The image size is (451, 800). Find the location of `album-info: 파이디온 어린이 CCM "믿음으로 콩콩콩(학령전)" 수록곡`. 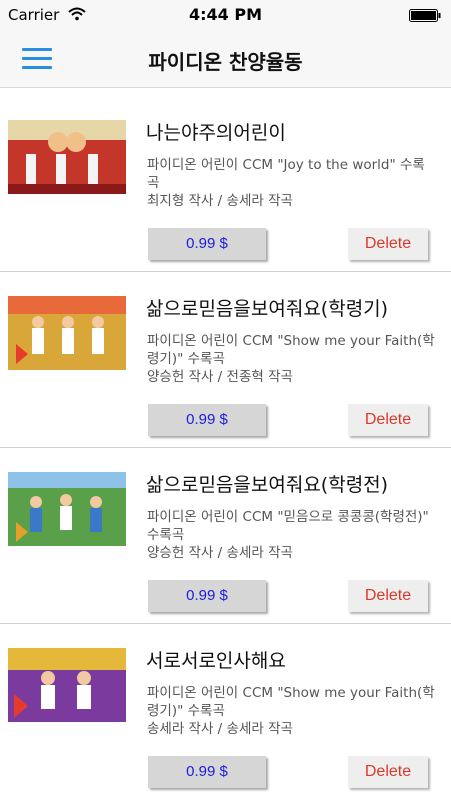

album-info: 파이디온 어린이 CCM "믿음으로 콩콩콩(학령전)" 수록곡 is located at coordinates (288, 526).